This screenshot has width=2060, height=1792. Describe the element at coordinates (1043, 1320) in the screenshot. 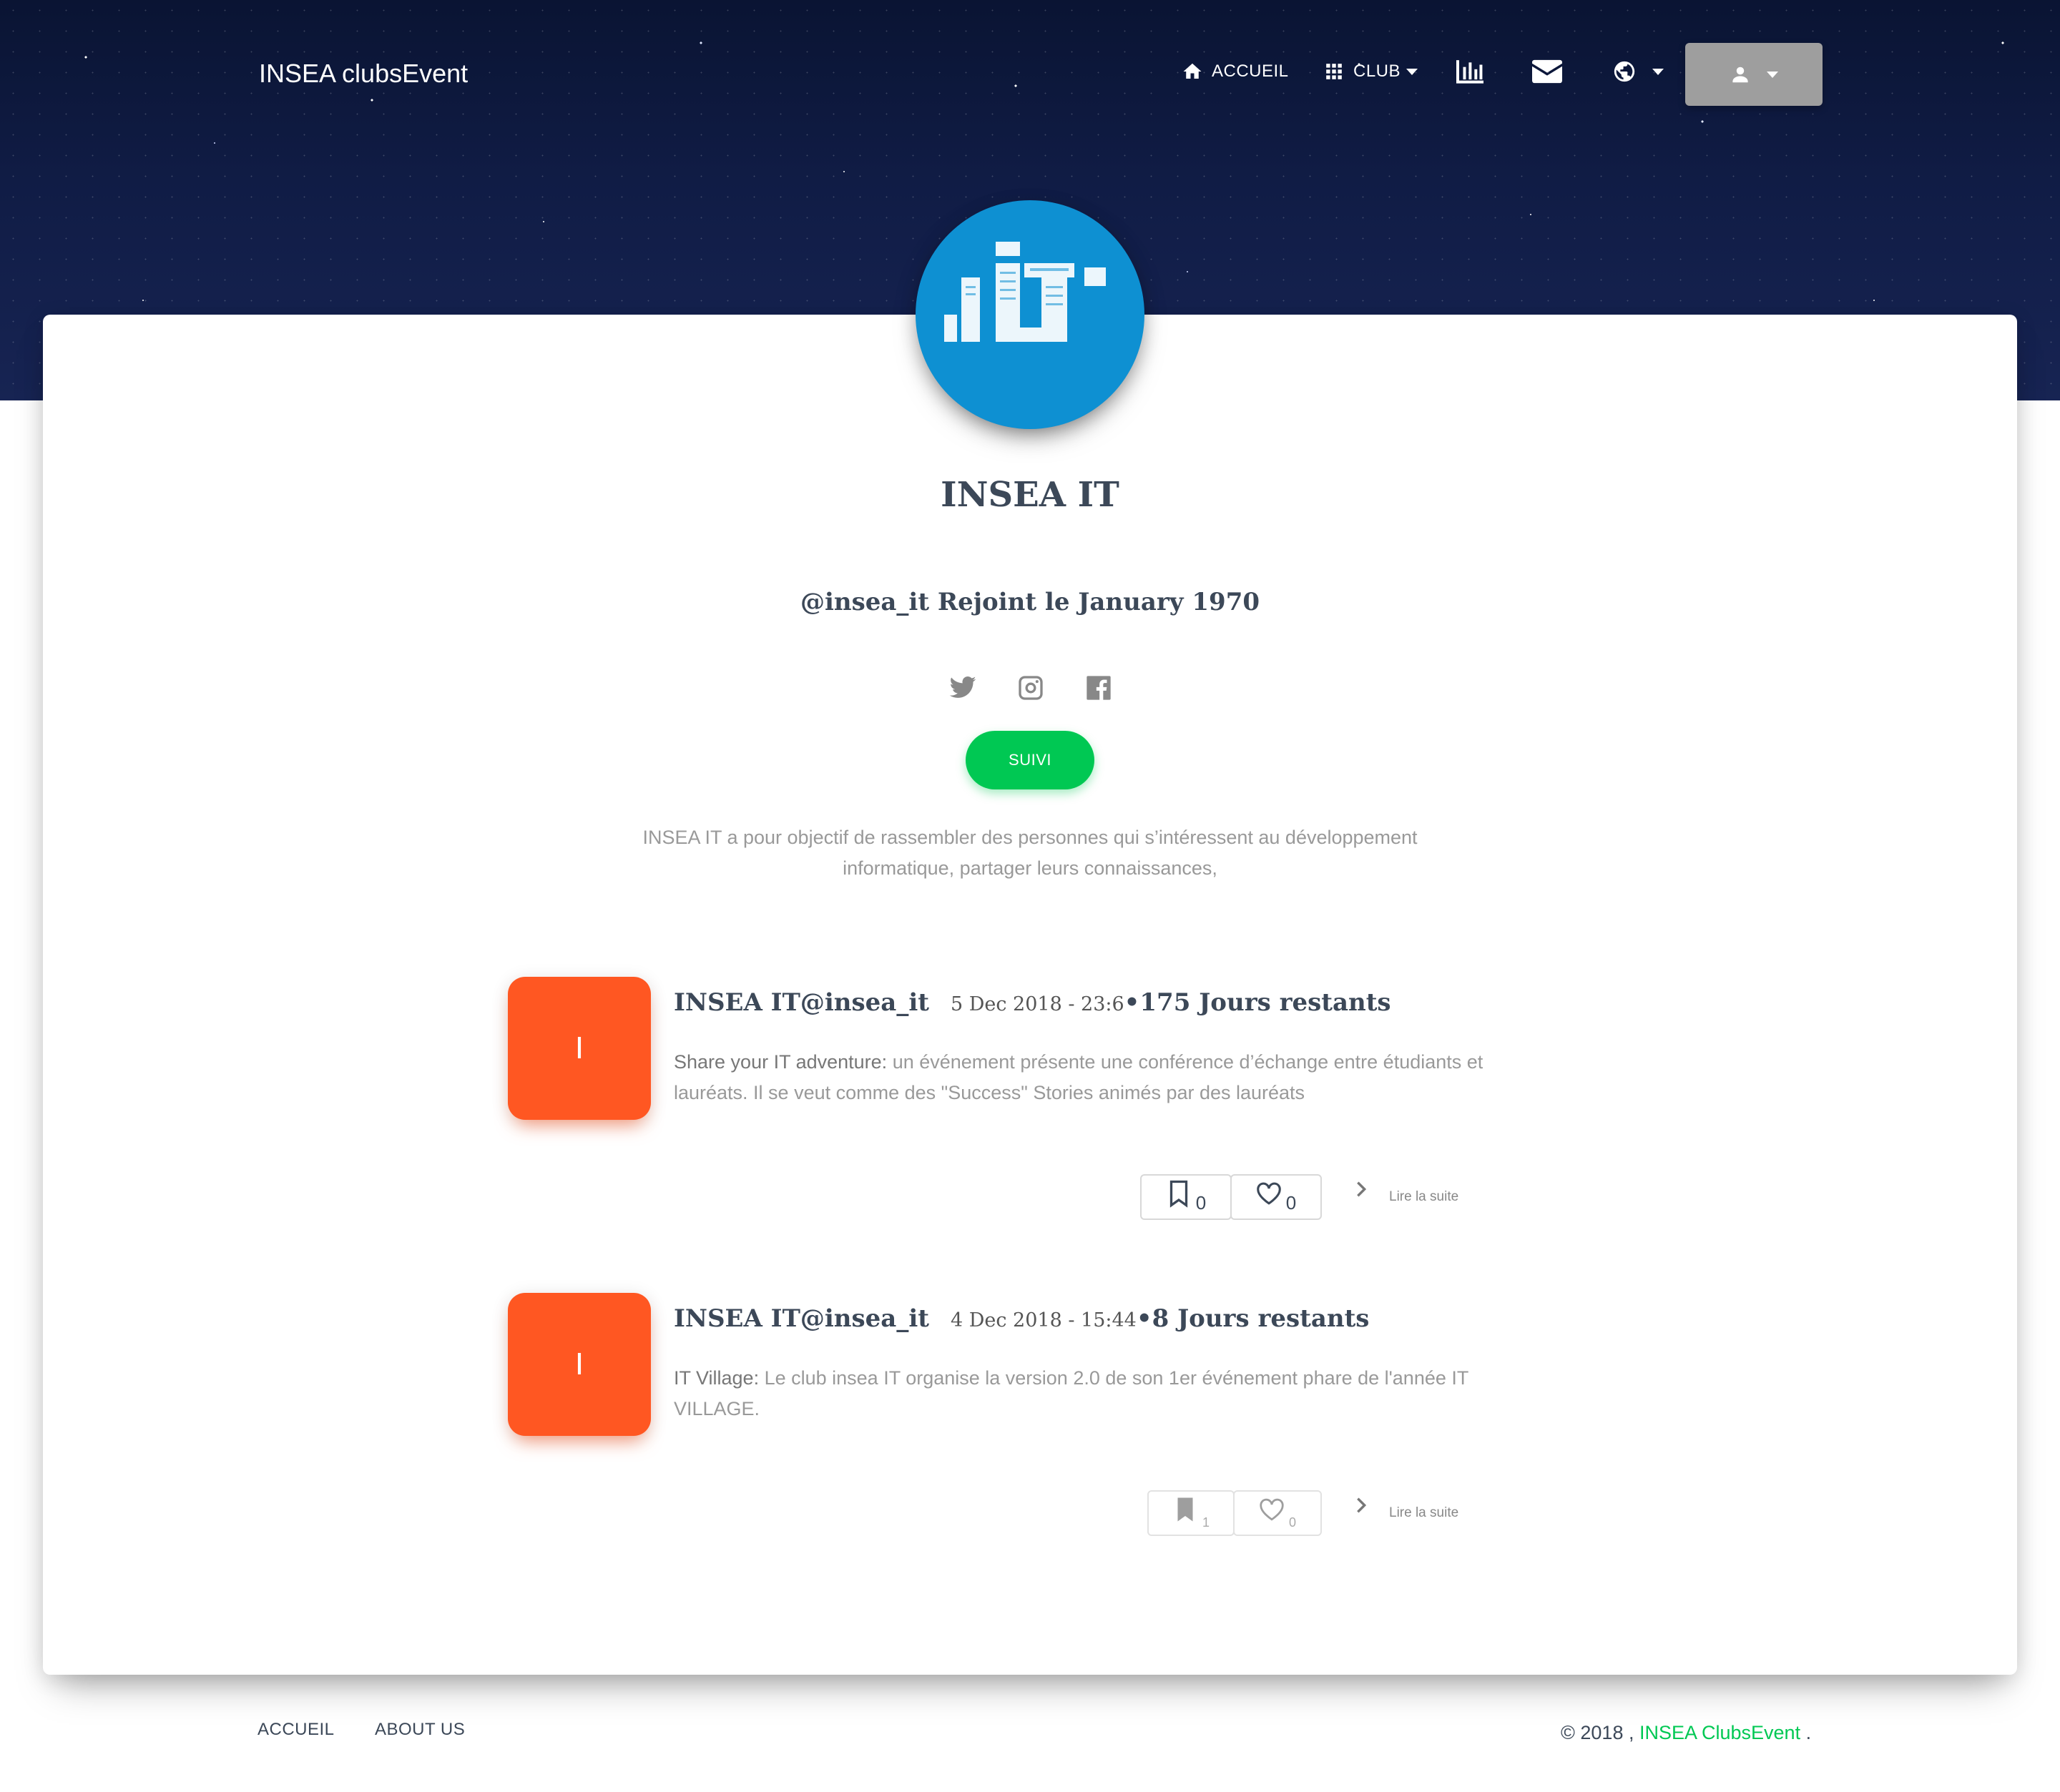

I see `post-date: 4 Dec 2018 - 15:44` at that location.